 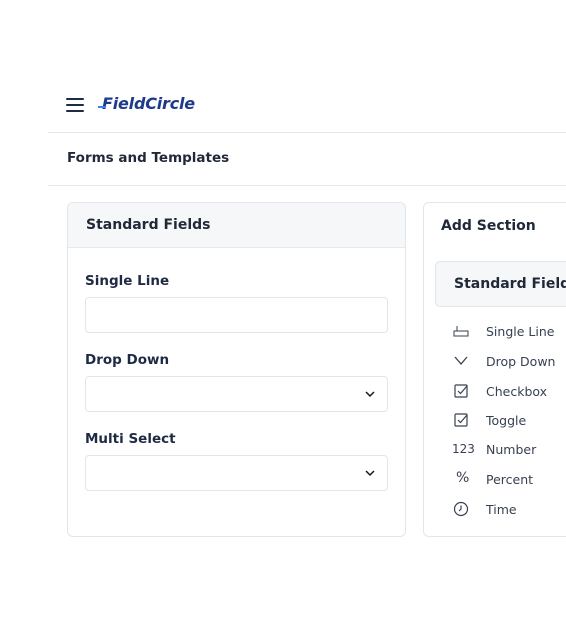 I want to click on multi-select-select, so click(x=236, y=473).